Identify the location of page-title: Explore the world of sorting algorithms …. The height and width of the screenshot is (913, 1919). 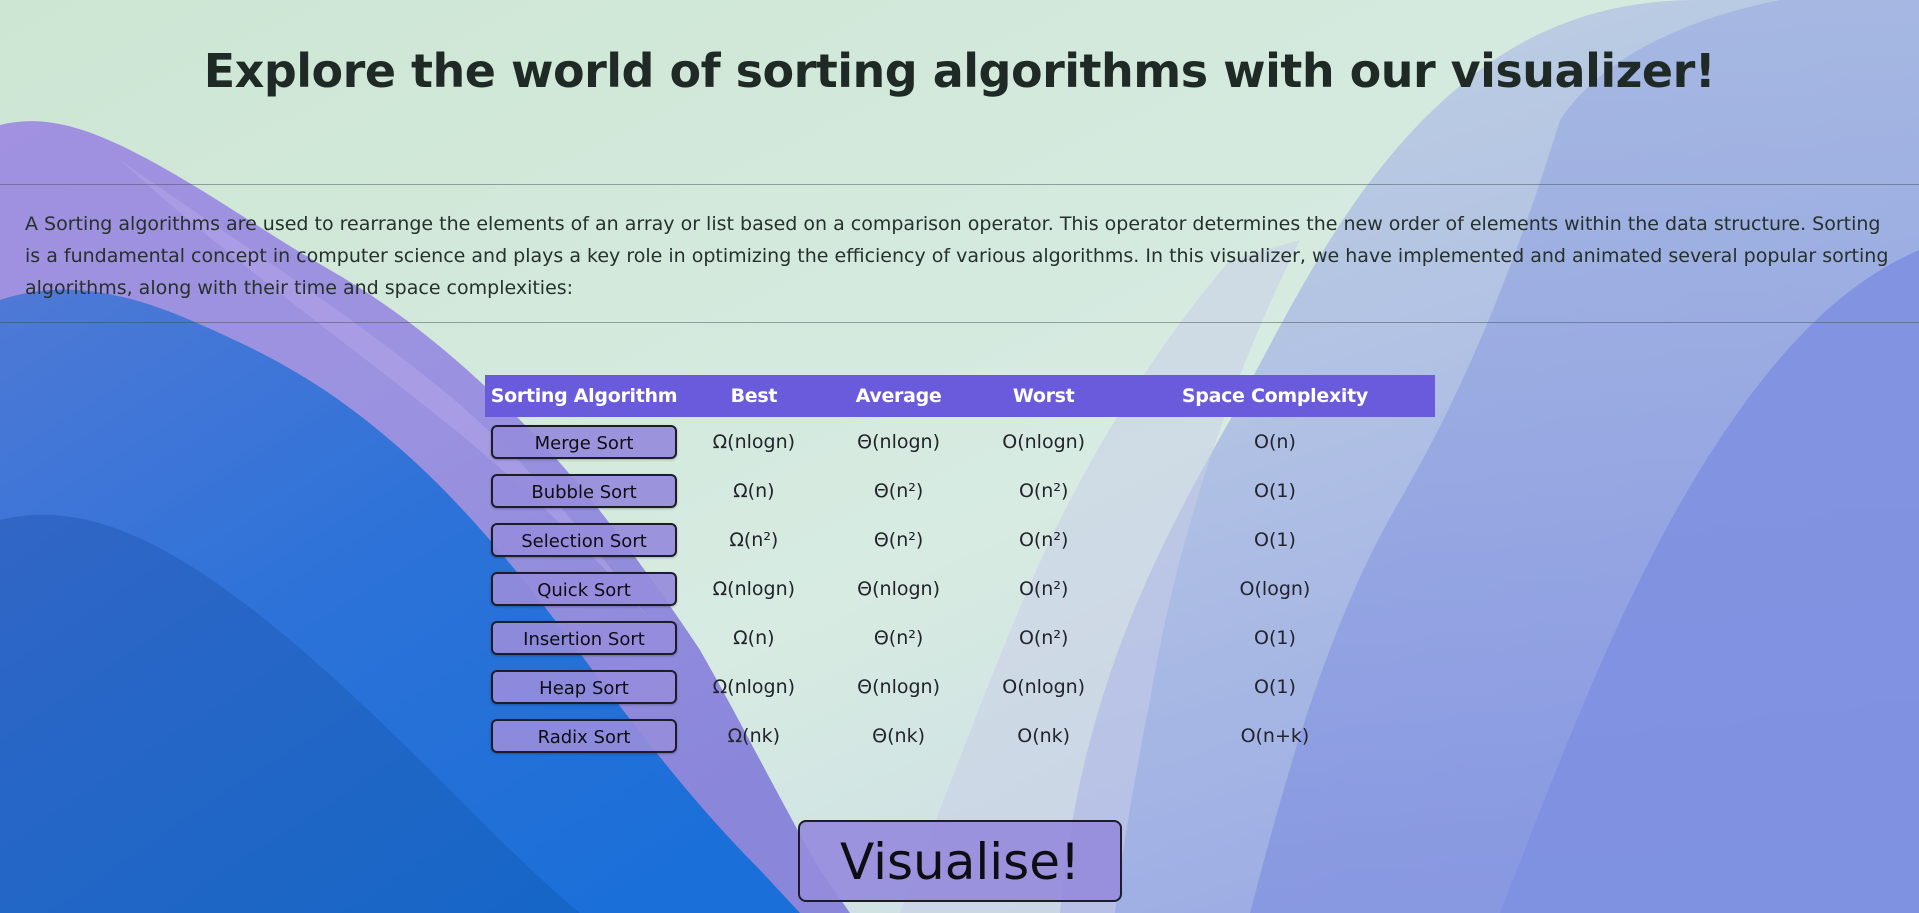
(959, 71).